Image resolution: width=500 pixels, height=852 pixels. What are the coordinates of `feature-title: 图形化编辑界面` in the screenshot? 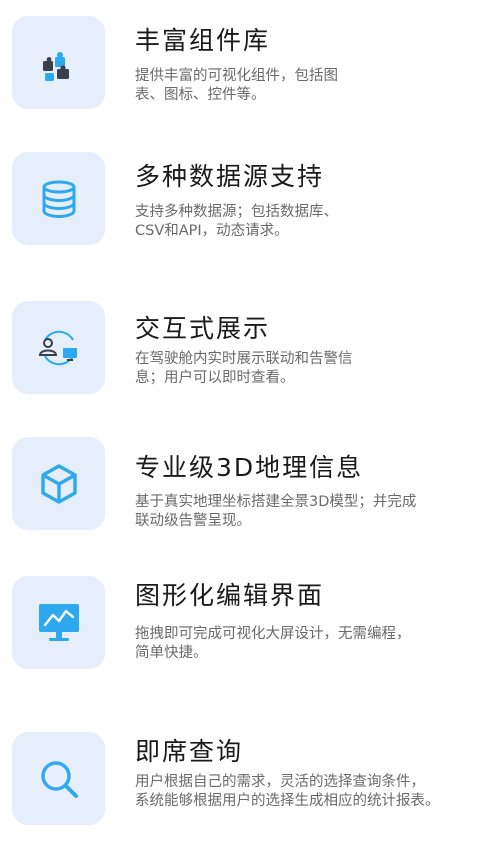 It's located at (230, 595).